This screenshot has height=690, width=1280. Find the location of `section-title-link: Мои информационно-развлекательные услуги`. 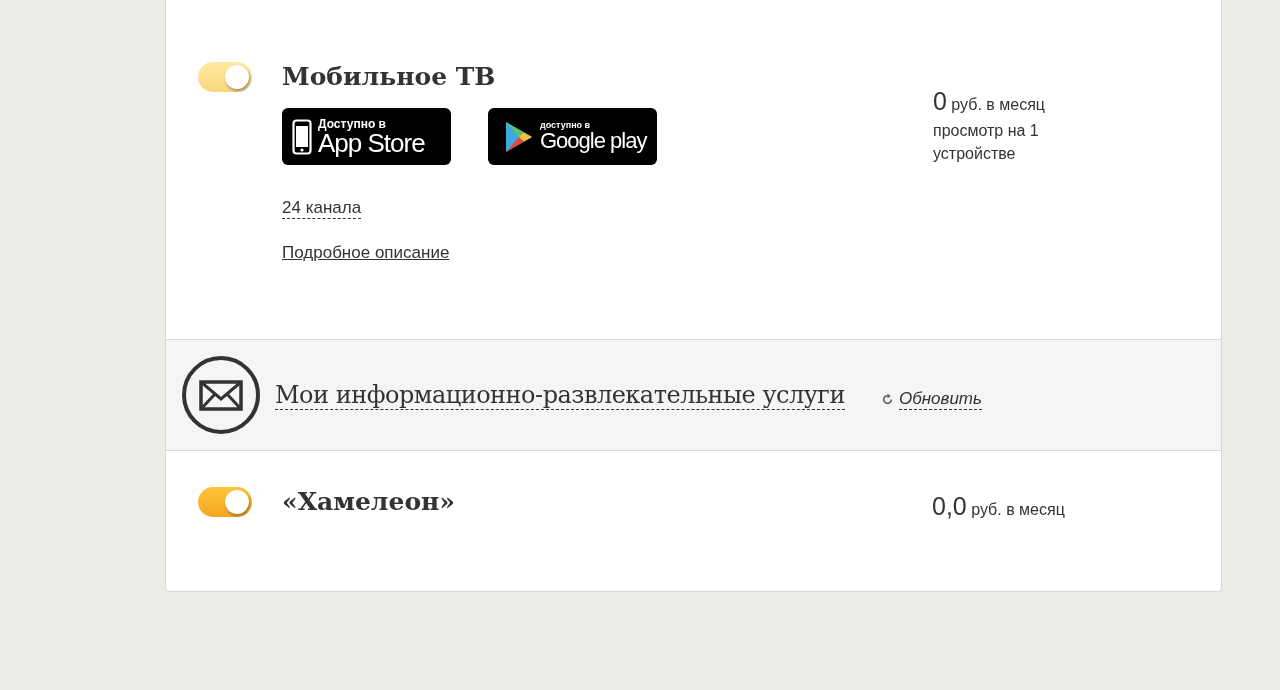

section-title-link: Мои информационно-развлекательные услуги is located at coordinates (560, 395).